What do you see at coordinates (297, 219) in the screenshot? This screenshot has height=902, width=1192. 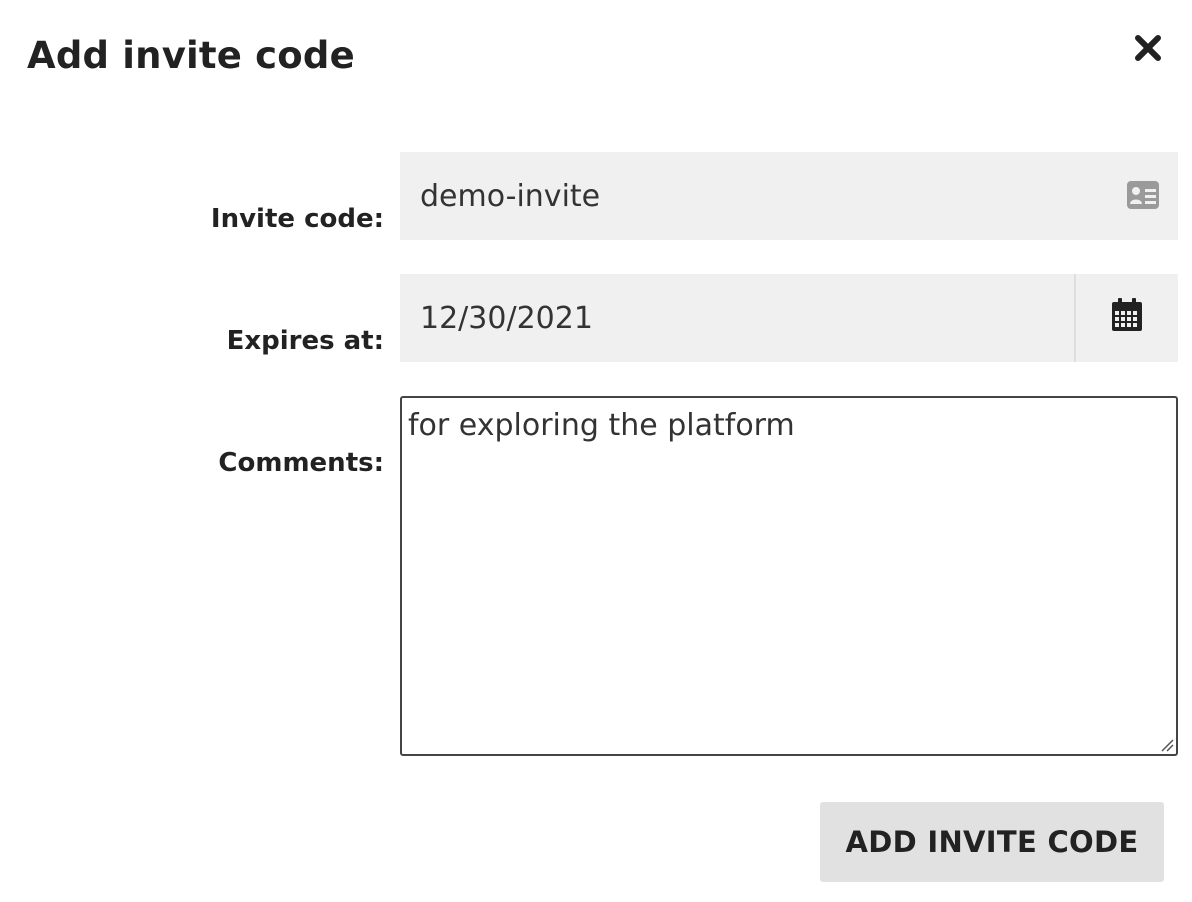 I see `invite-code-label: Invite code:` at bounding box center [297, 219].